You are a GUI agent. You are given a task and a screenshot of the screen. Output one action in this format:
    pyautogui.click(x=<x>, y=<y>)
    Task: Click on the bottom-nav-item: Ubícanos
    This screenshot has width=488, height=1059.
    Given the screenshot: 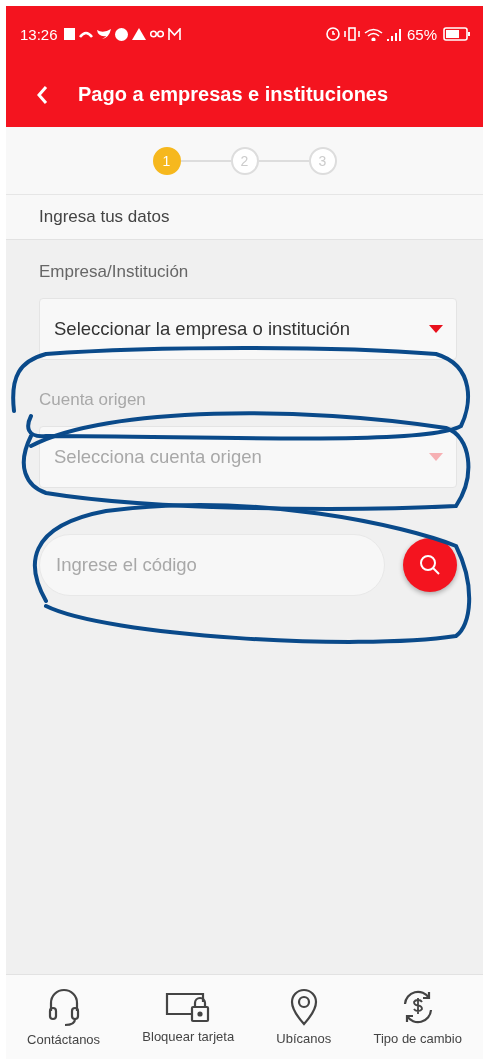 What is the action you would take?
    pyautogui.click(x=304, y=1017)
    